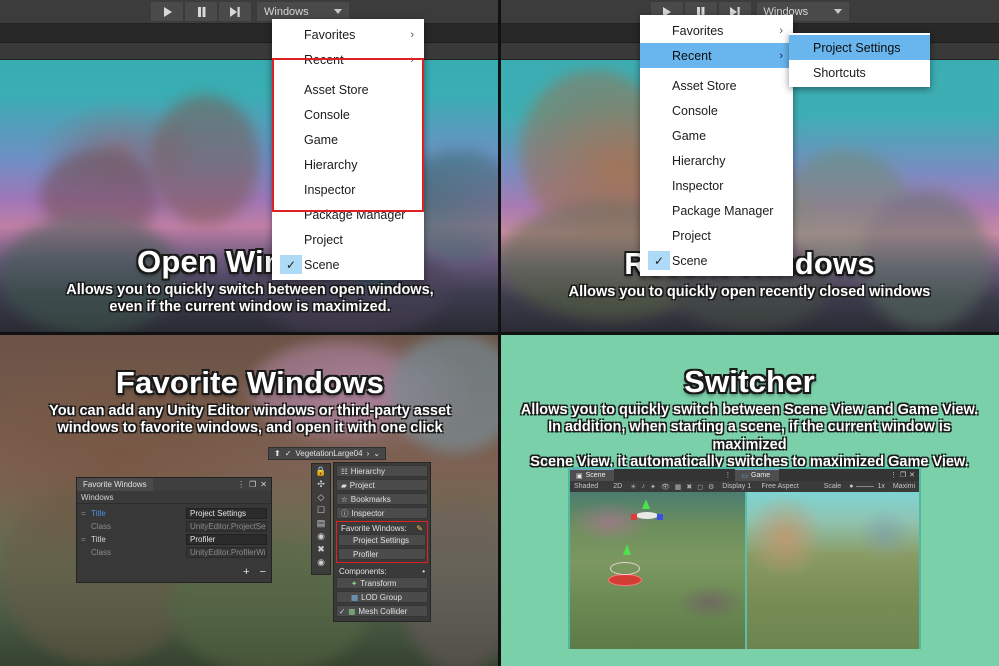 This screenshot has width=999, height=666. What do you see at coordinates (288, 453) in the screenshot?
I see `checkmark-icon: ✓` at bounding box center [288, 453].